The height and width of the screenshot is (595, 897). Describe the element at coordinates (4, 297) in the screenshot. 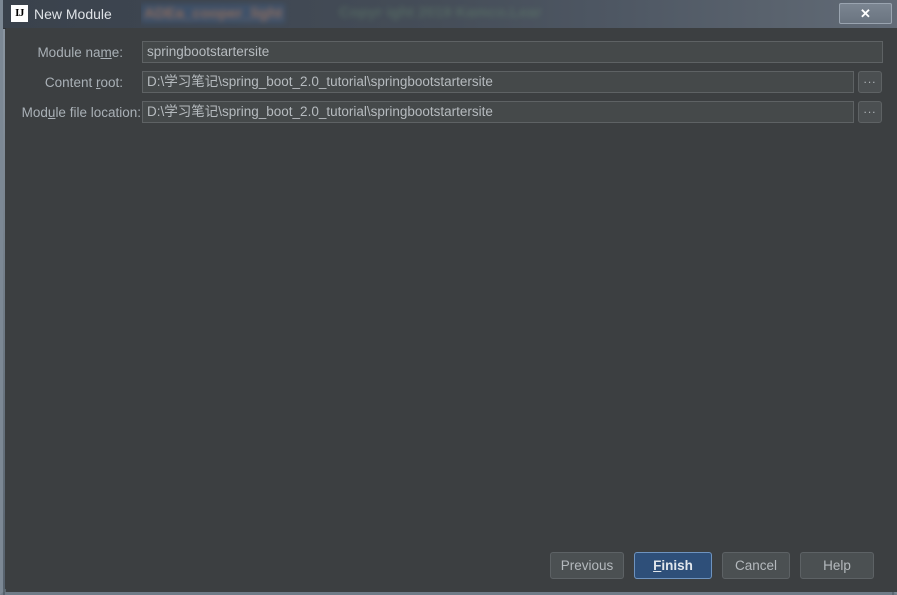

I see `window-frame-left-edge` at that location.